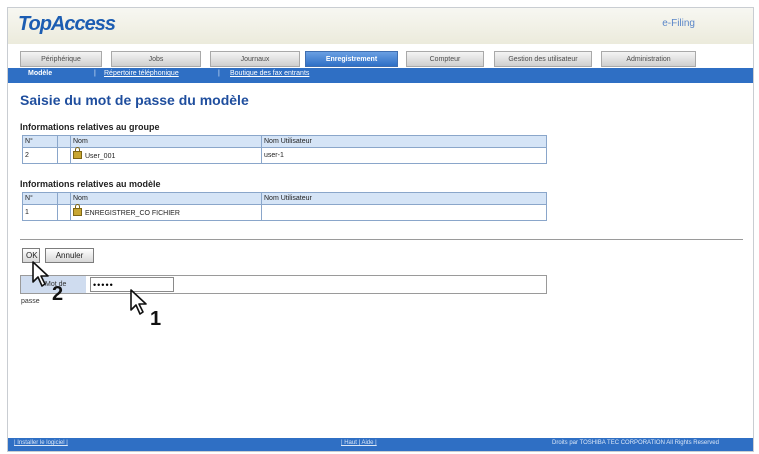  I want to click on page-title: Saisie du mot de passe du modèle, so click(134, 100).